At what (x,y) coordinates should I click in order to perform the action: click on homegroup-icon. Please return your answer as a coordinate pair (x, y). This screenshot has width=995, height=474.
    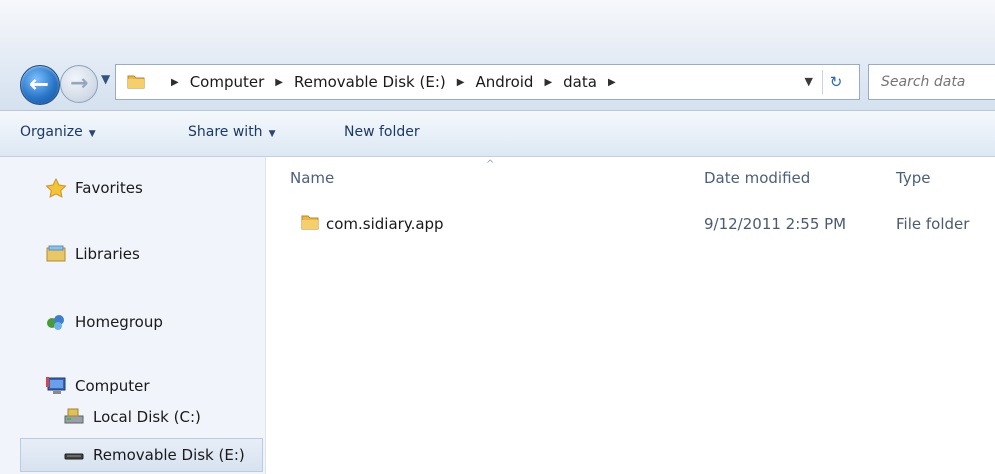
    Looking at the image, I should click on (55, 322).